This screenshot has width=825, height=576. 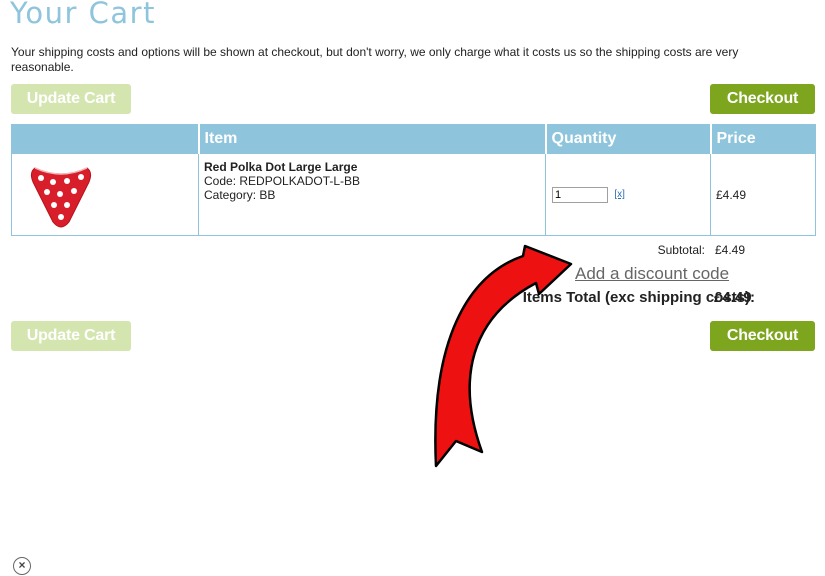 What do you see at coordinates (580, 194) in the screenshot?
I see `quantity-input` at bounding box center [580, 194].